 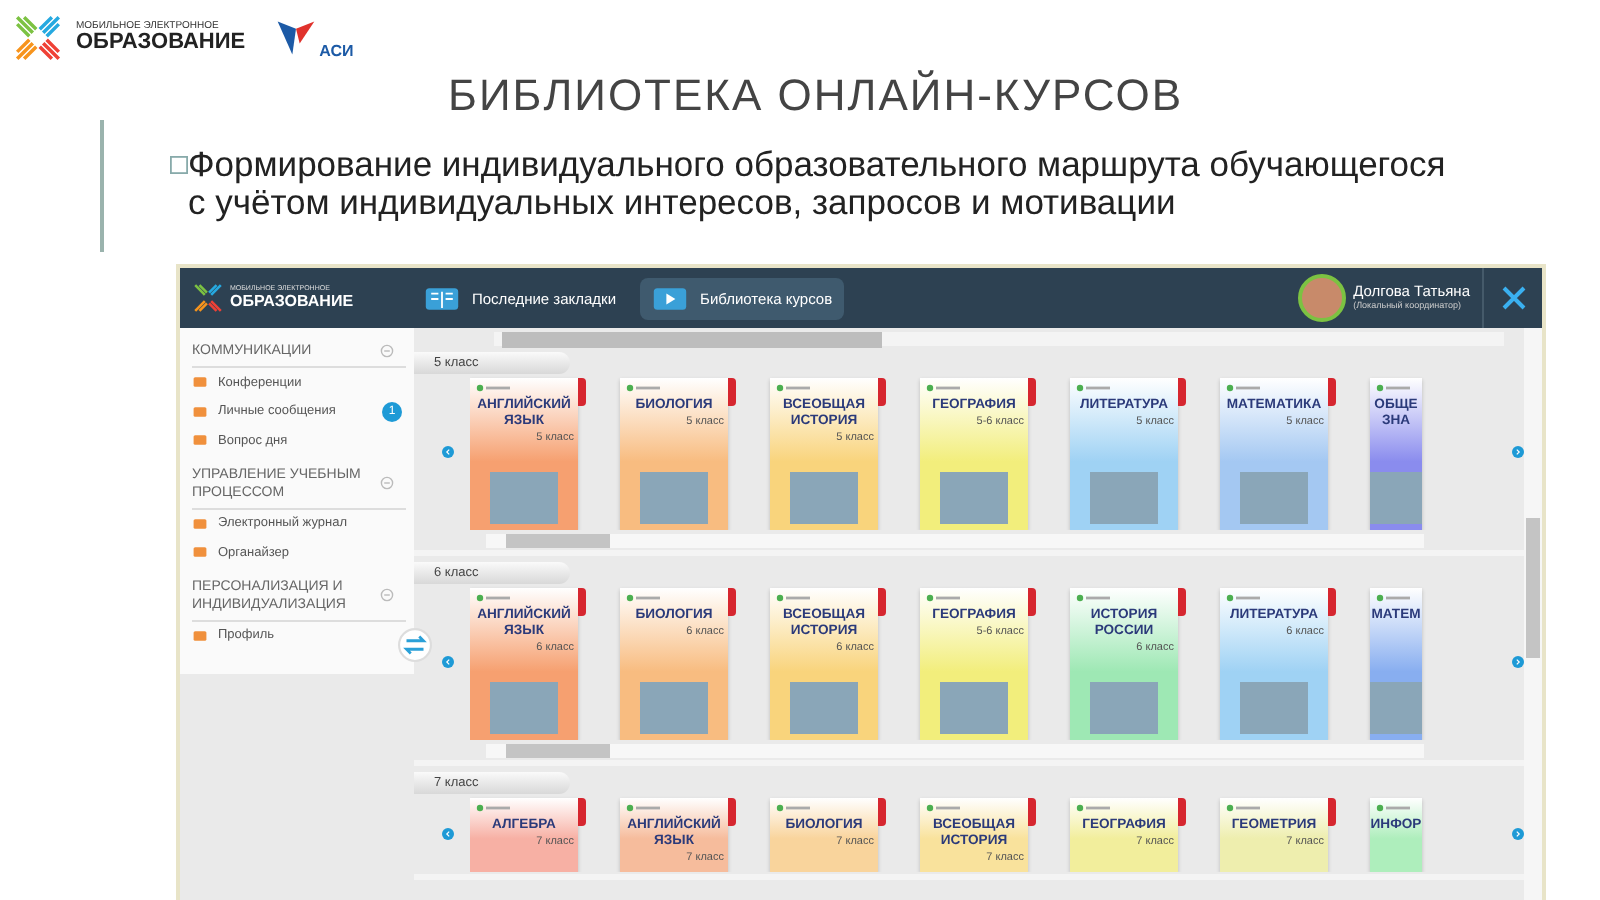 I want to click on avatar, so click(x=1321, y=298).